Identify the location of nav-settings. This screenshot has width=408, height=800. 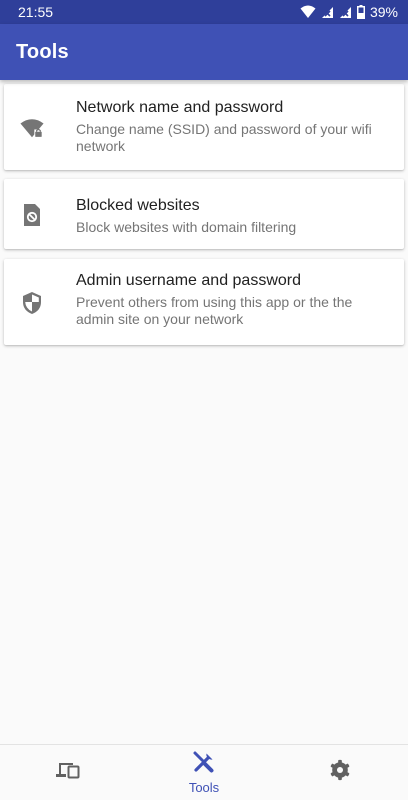
(340, 772).